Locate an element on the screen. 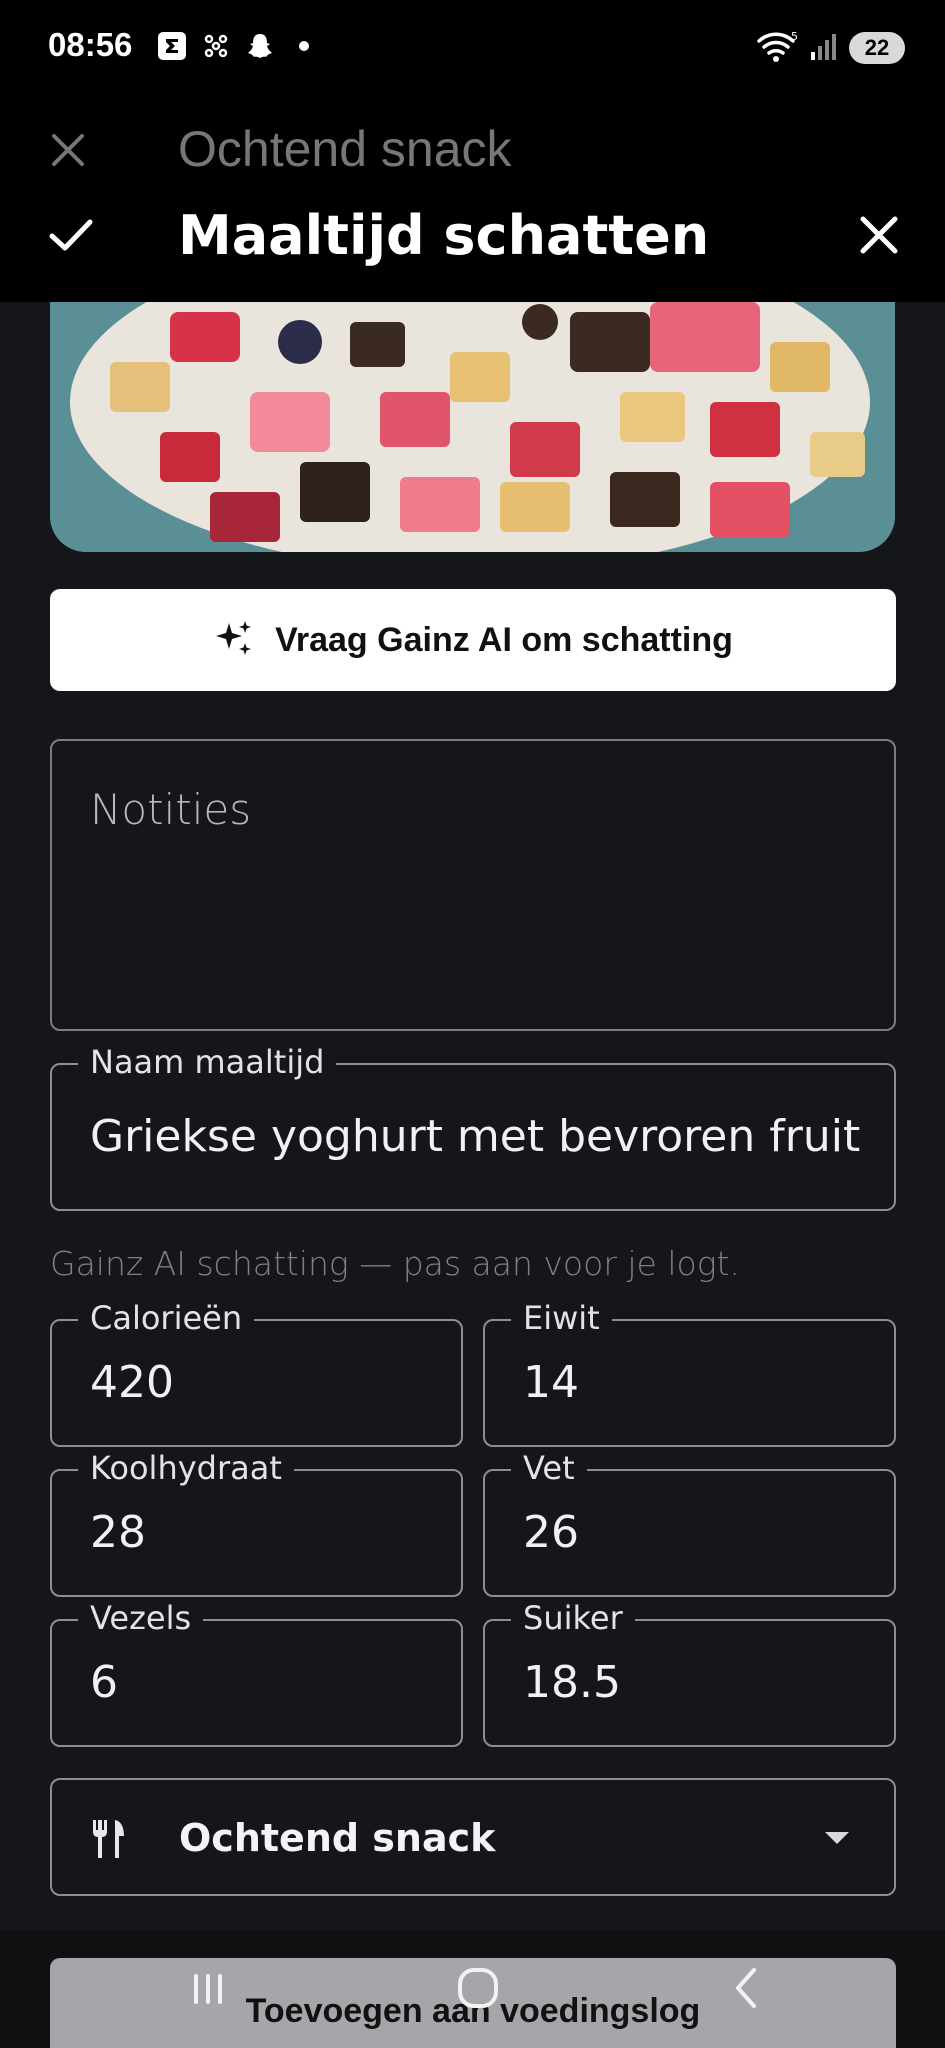 Image resolution: width=945 pixels, height=2048 pixels. notes-placeholder: Notities is located at coordinates (171, 809).